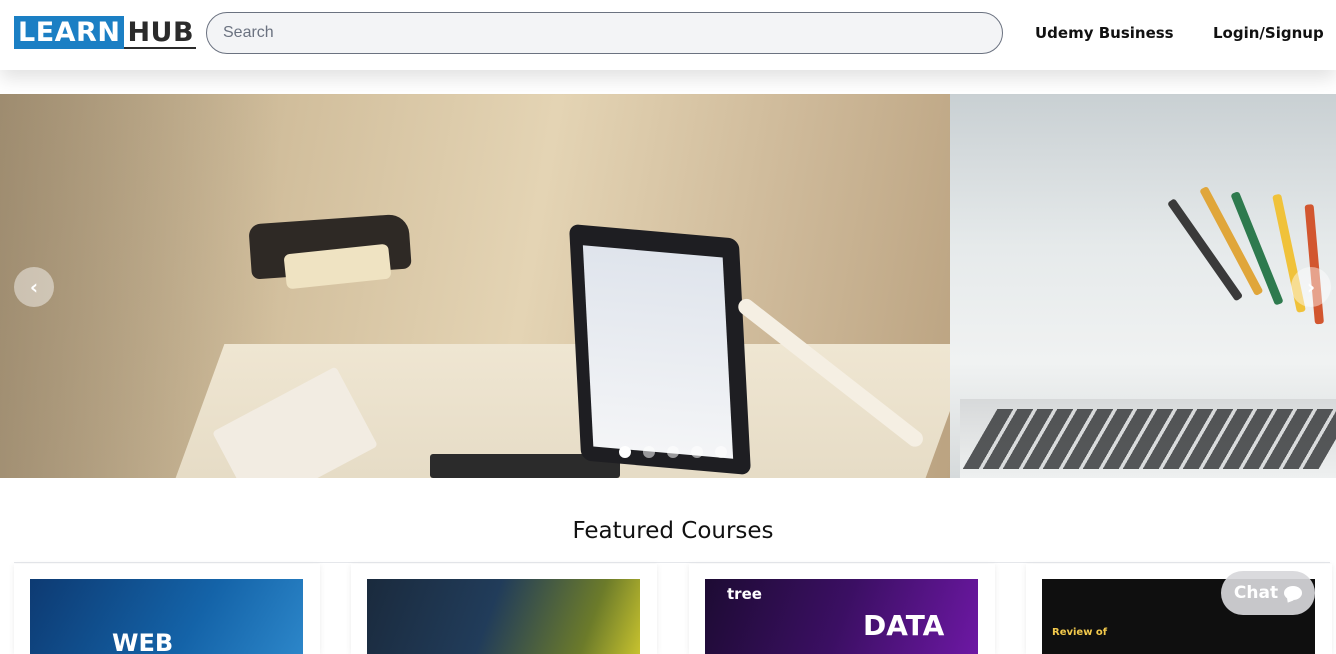 The height and width of the screenshot is (654, 1336). I want to click on chat-label: Chat, so click(1256, 593).